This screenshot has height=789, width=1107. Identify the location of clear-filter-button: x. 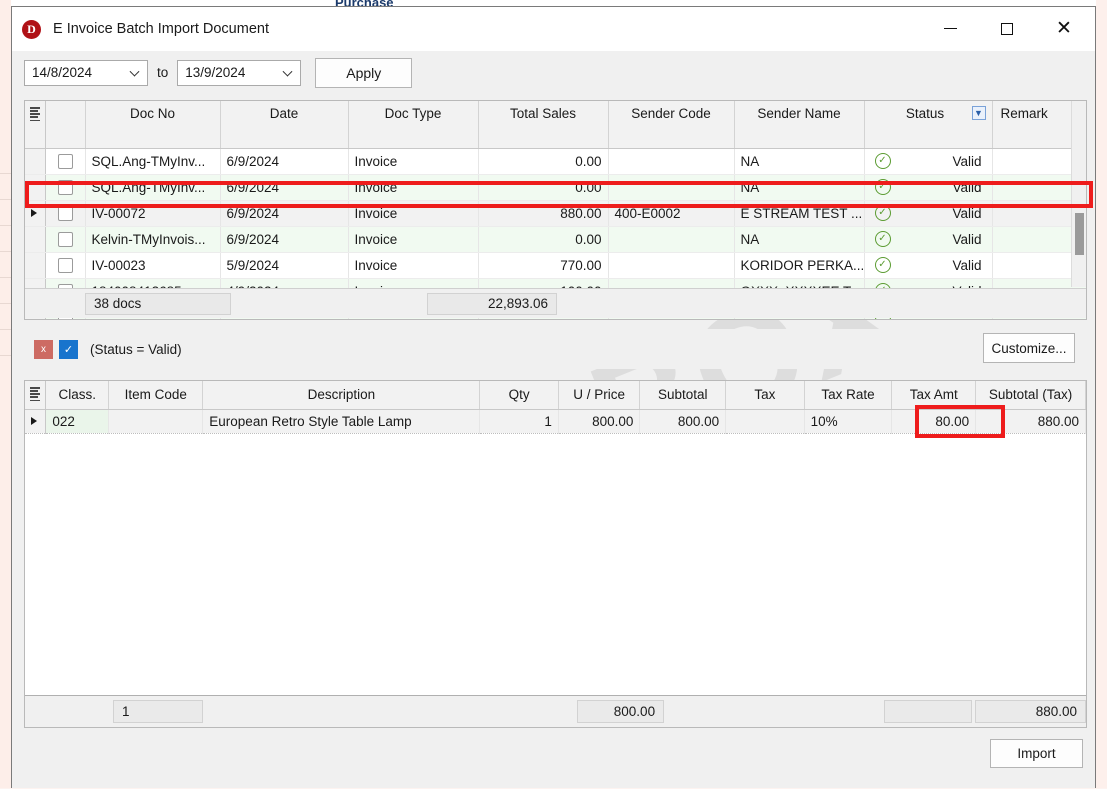
(43, 349).